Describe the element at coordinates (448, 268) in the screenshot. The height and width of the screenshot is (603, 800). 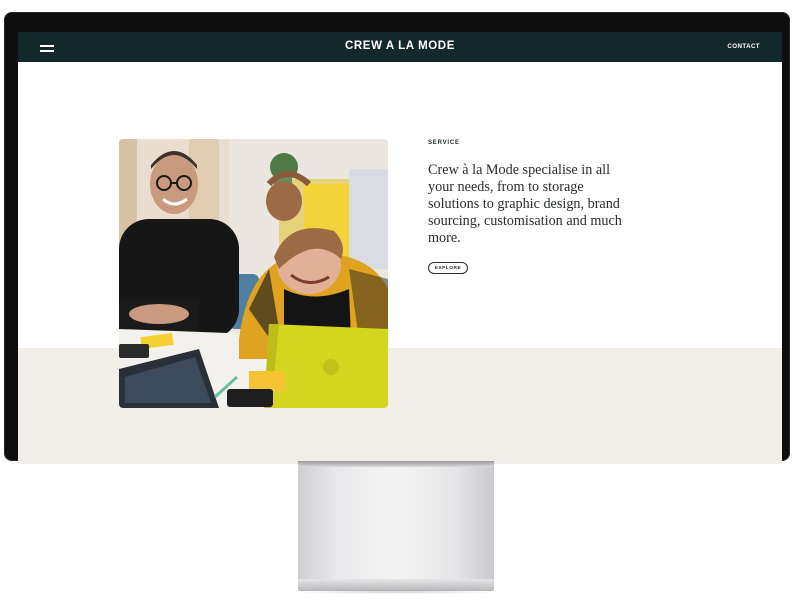
I see `explore-button: EXPLORE` at that location.